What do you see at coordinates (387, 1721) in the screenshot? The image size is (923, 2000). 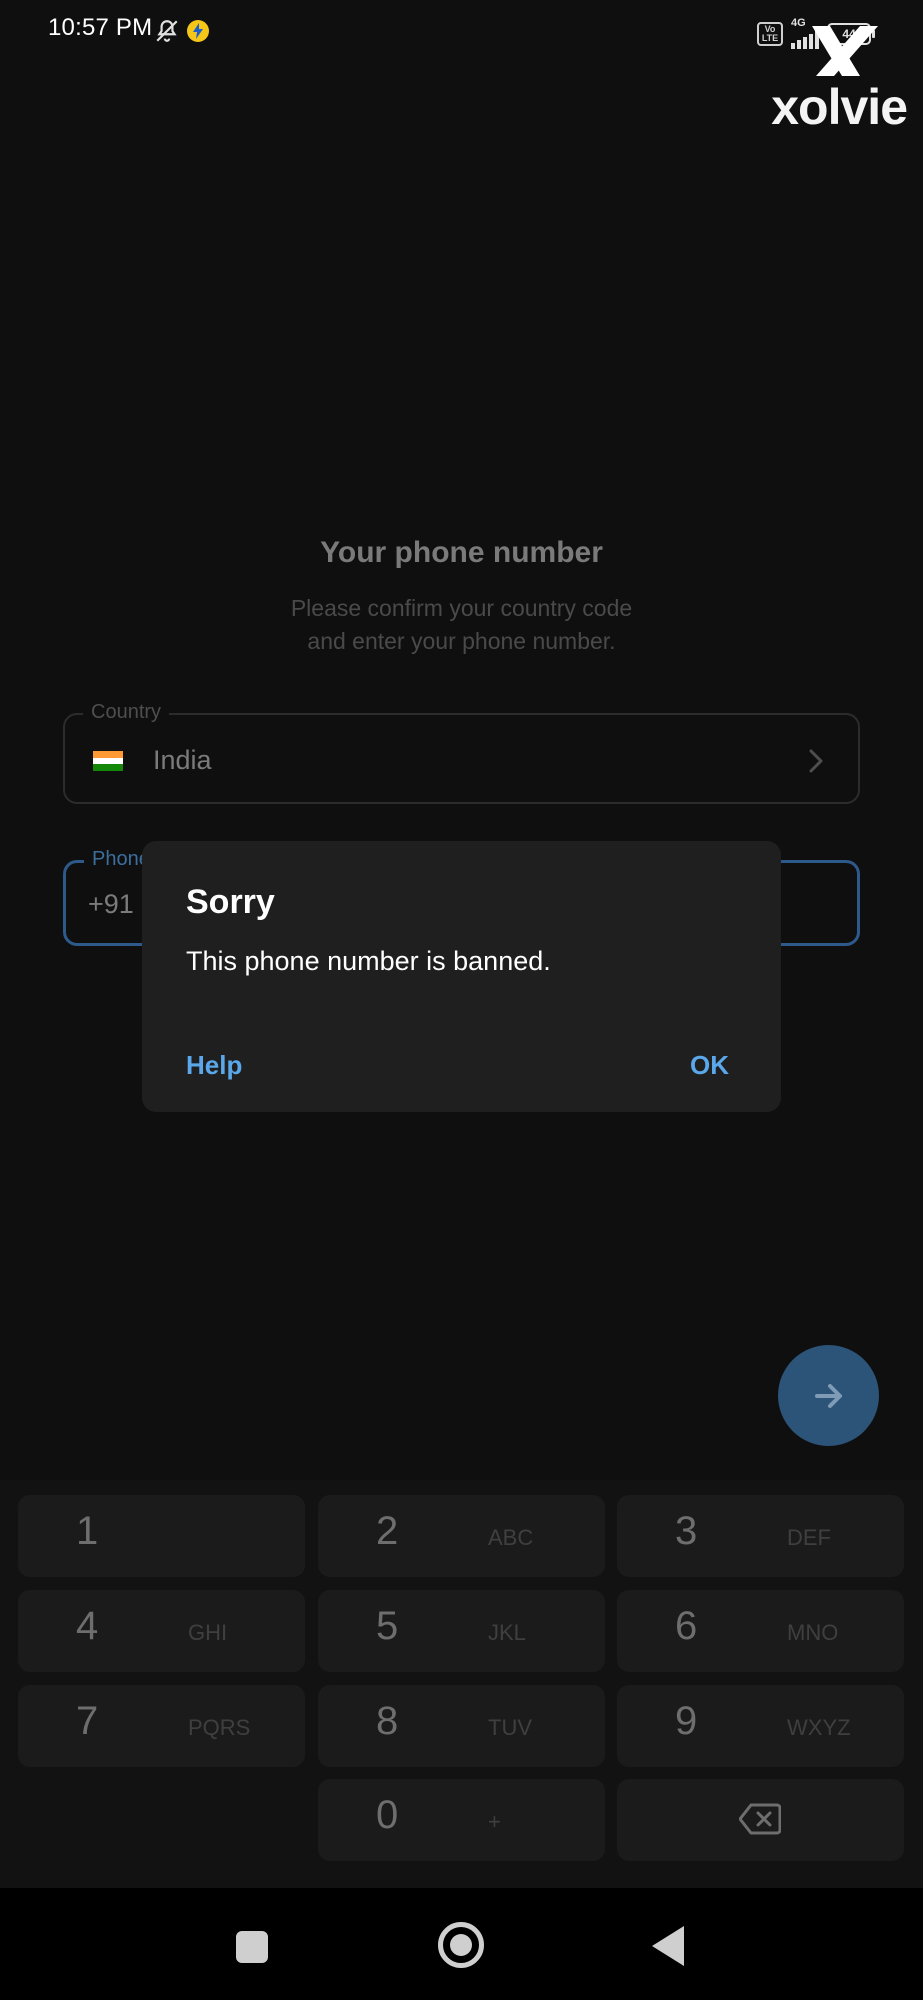 I see `key-digit: 8` at bounding box center [387, 1721].